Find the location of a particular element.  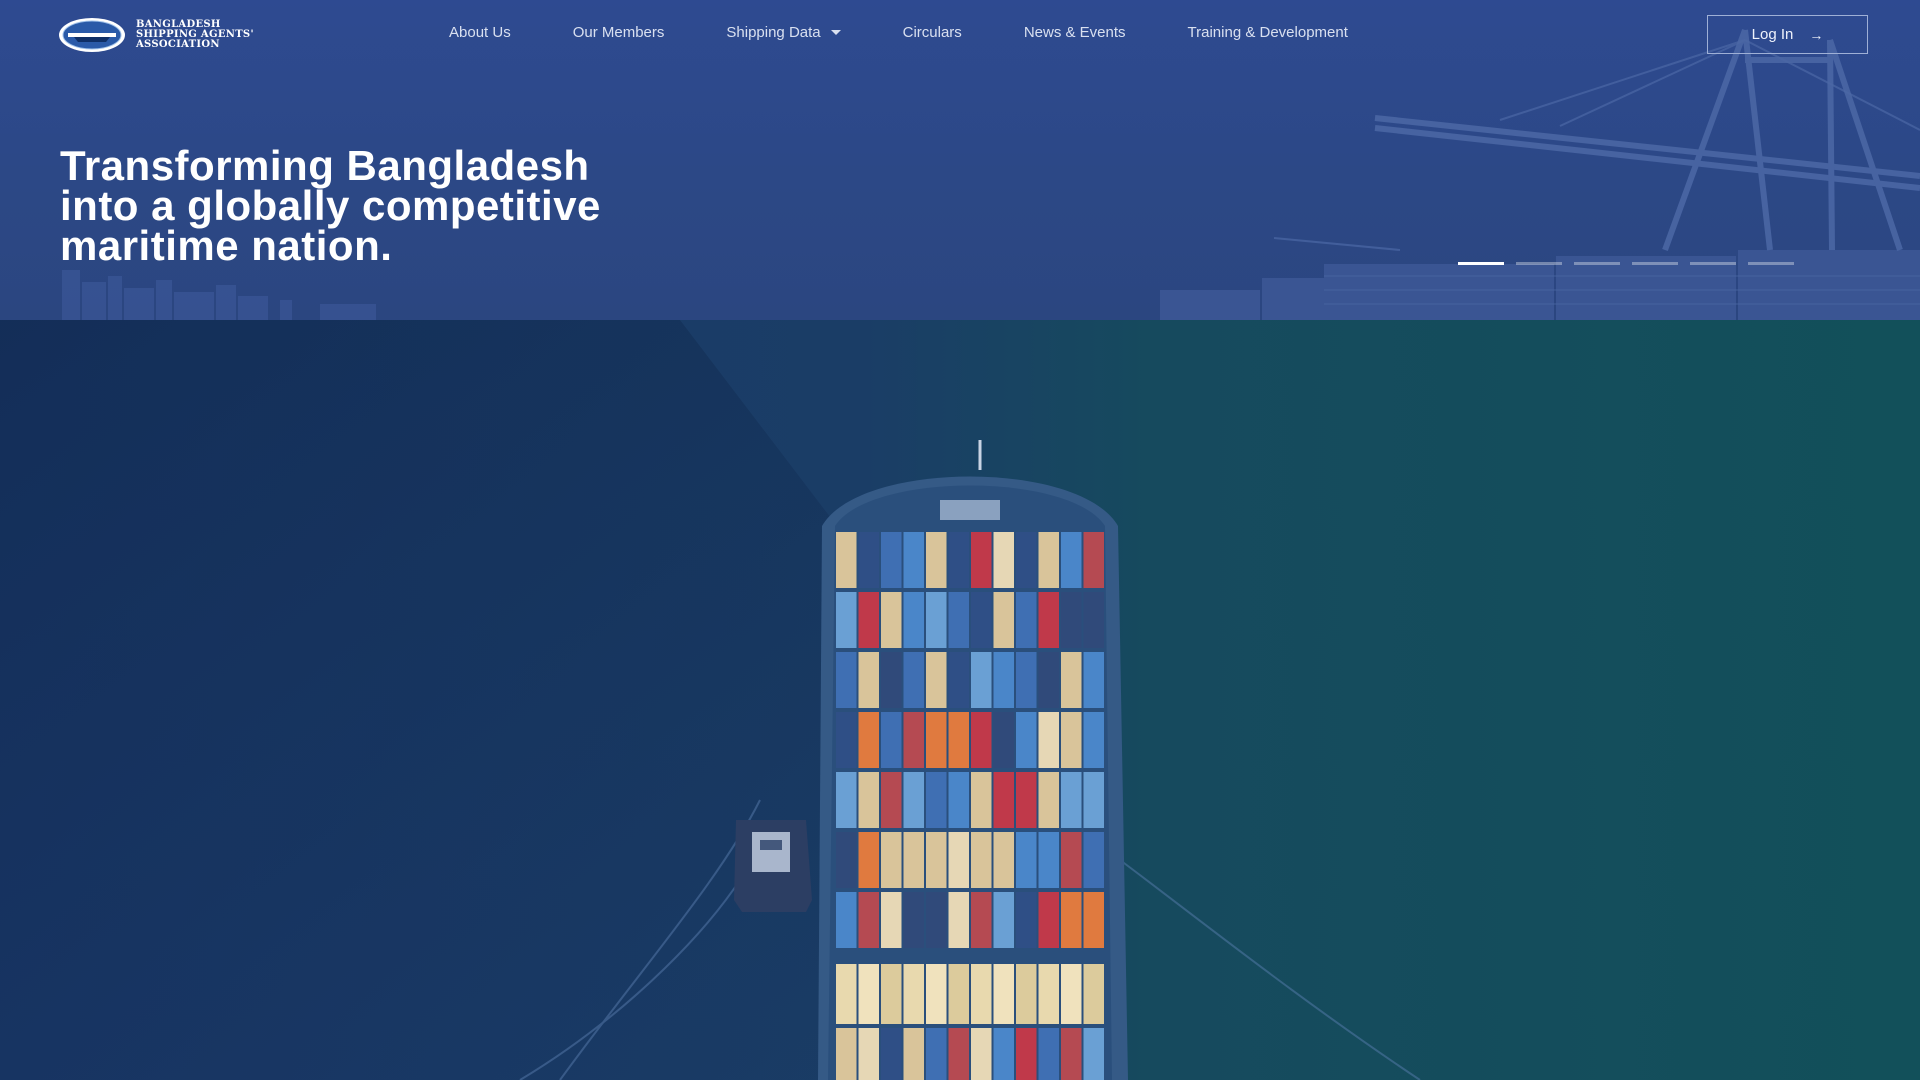

caret-down-icon is located at coordinates (835, 32).